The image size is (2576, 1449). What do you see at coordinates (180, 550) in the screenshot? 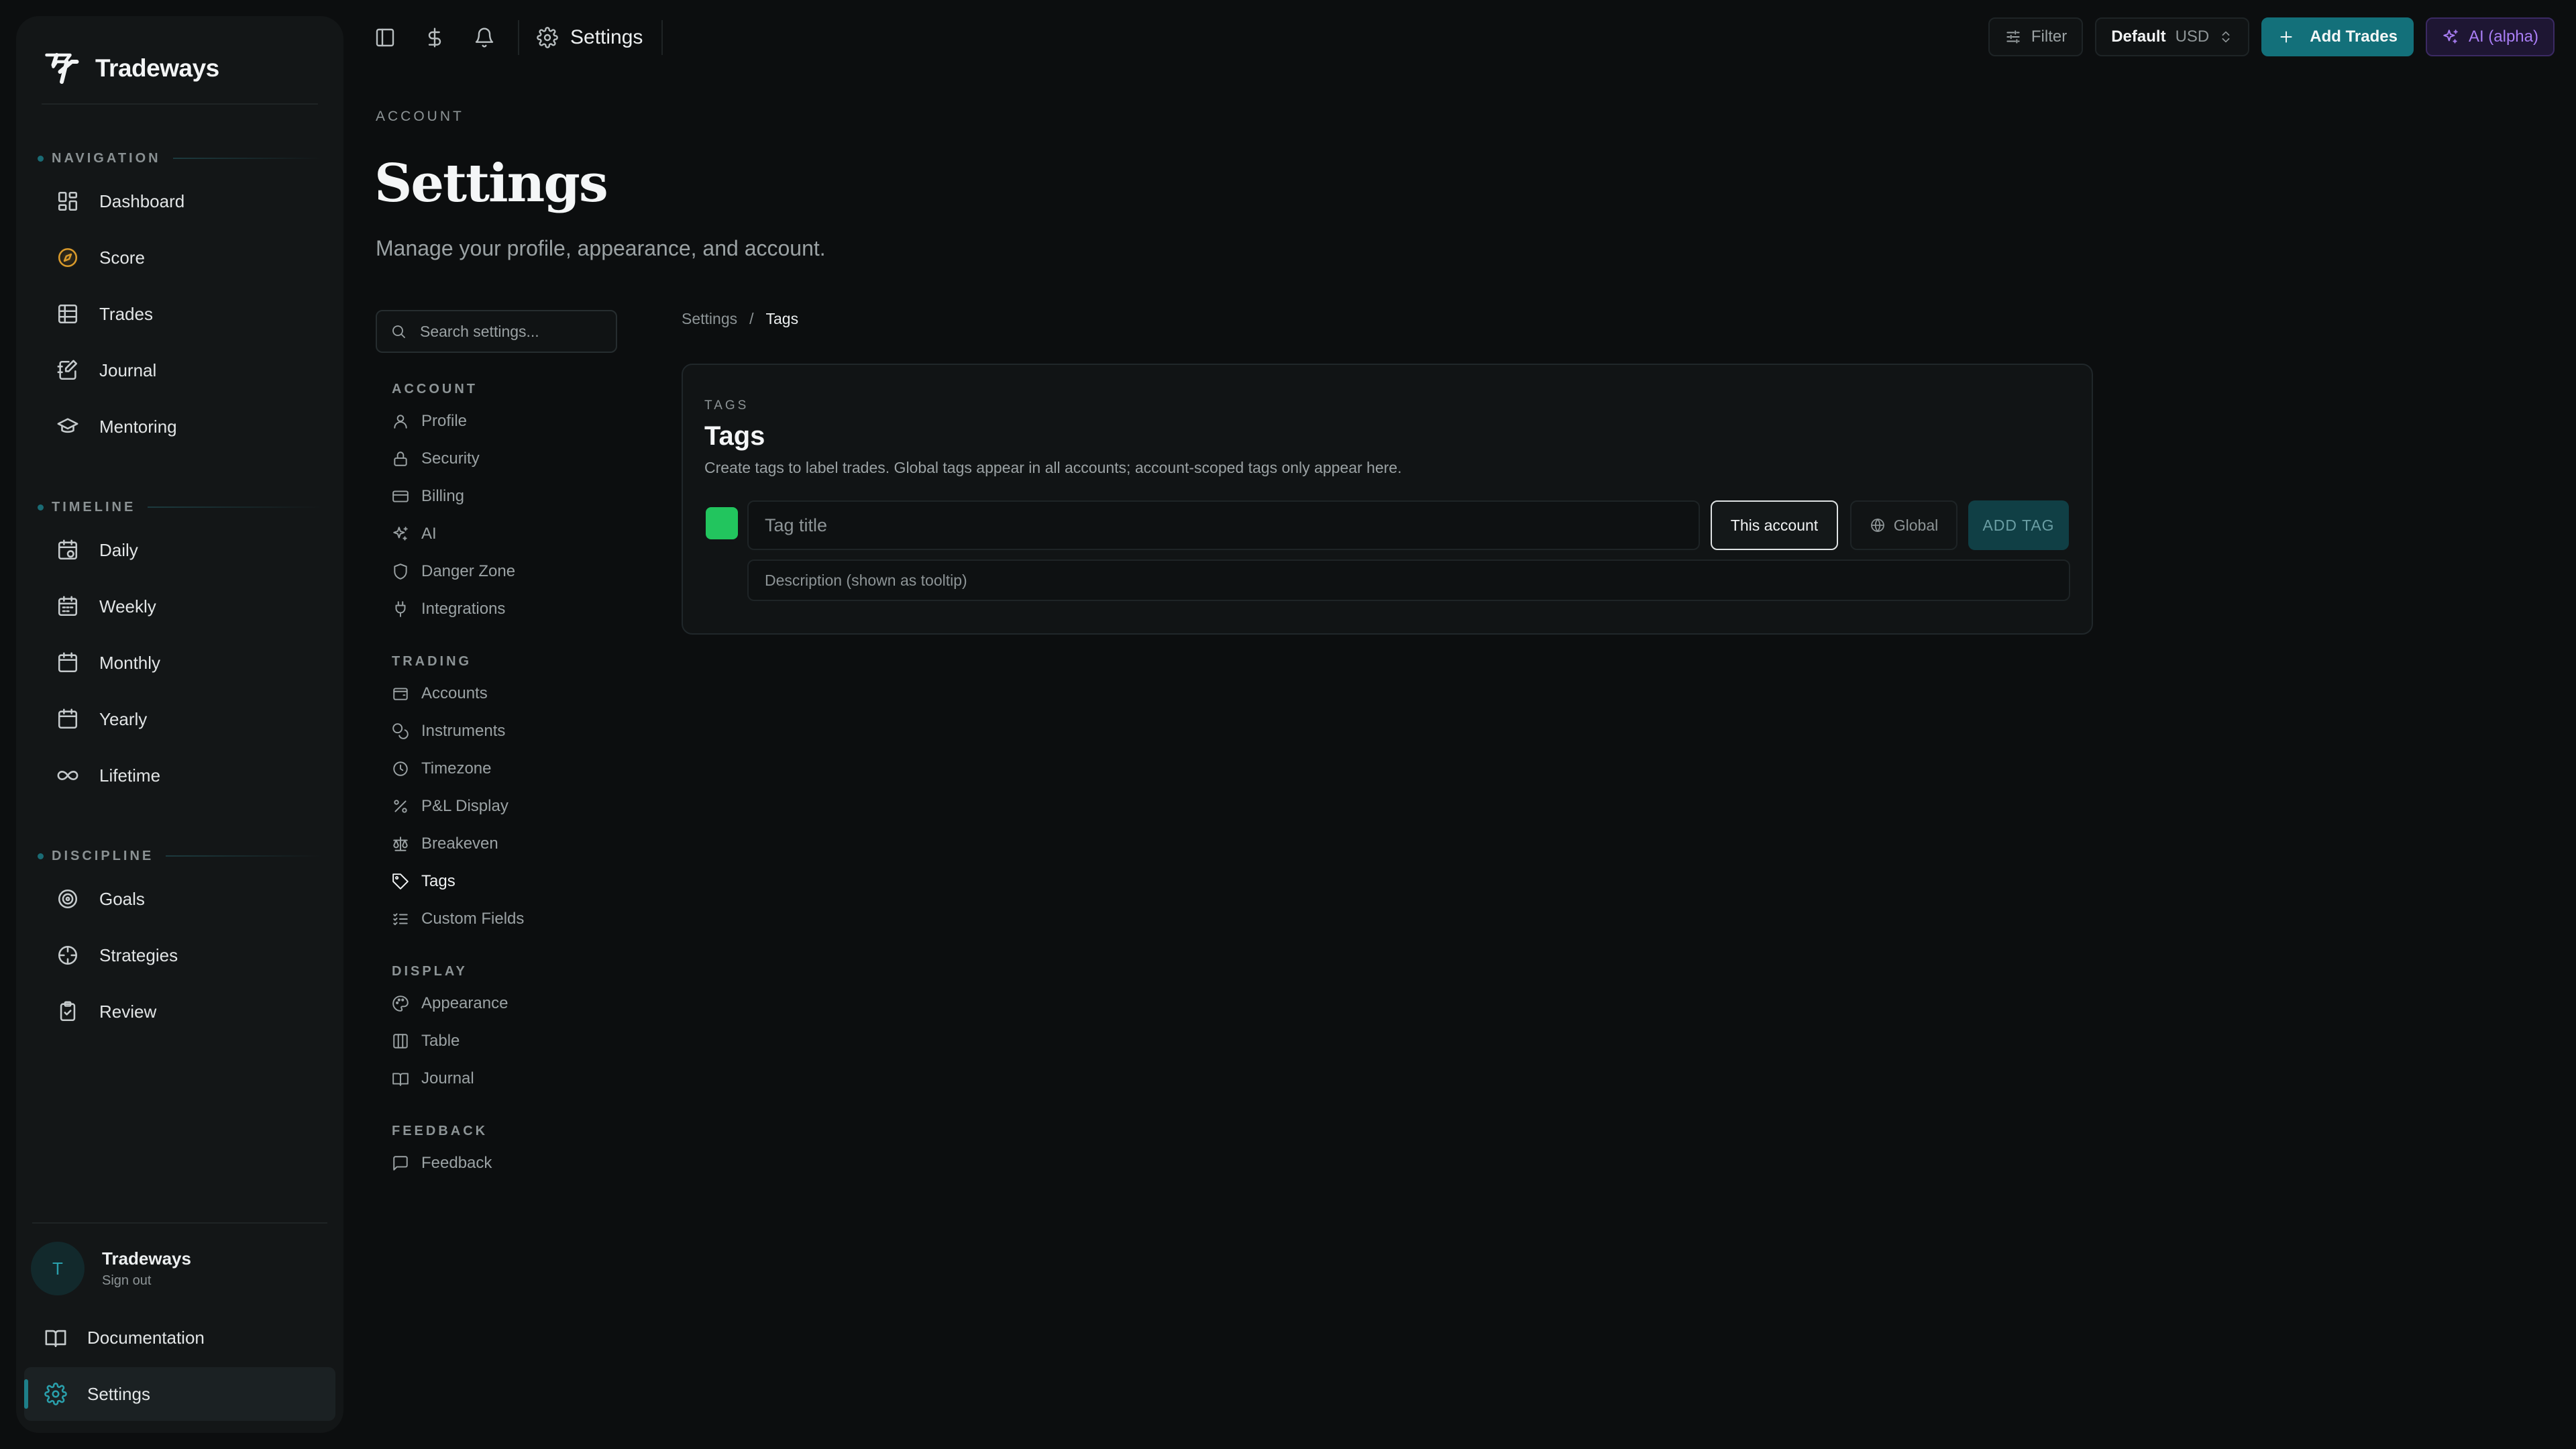
I see `sidebar-item-daily: Daily` at bounding box center [180, 550].